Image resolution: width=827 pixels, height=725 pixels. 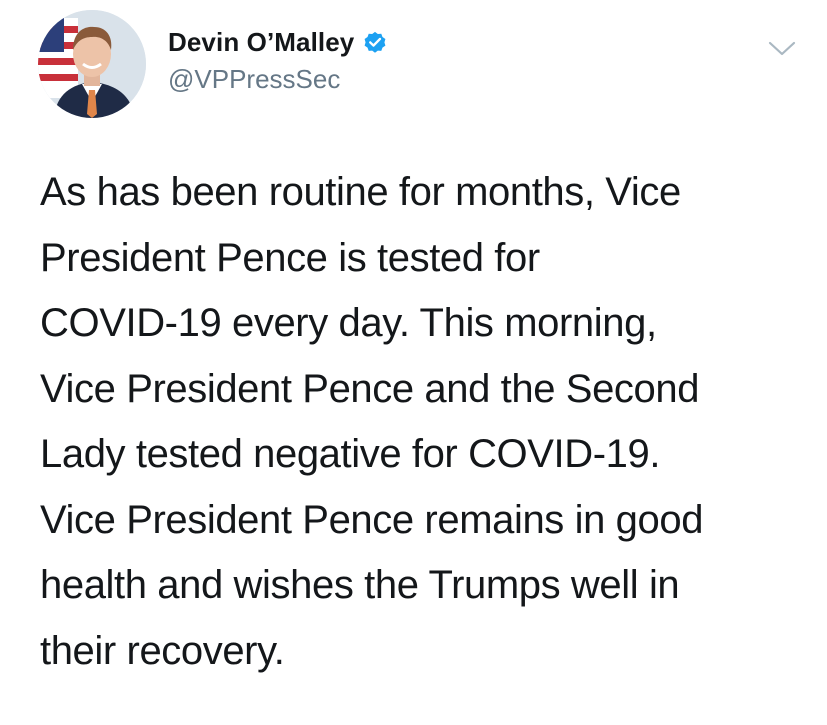 I want to click on tweet-text-line: Lady tested negative for COVID-19., so click(x=350, y=454).